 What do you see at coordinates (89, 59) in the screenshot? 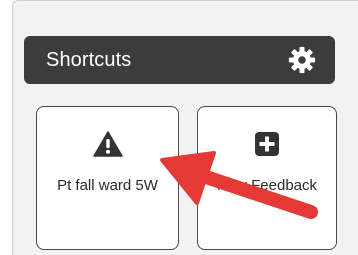
I see `shortcuts-title: Shortcuts` at bounding box center [89, 59].